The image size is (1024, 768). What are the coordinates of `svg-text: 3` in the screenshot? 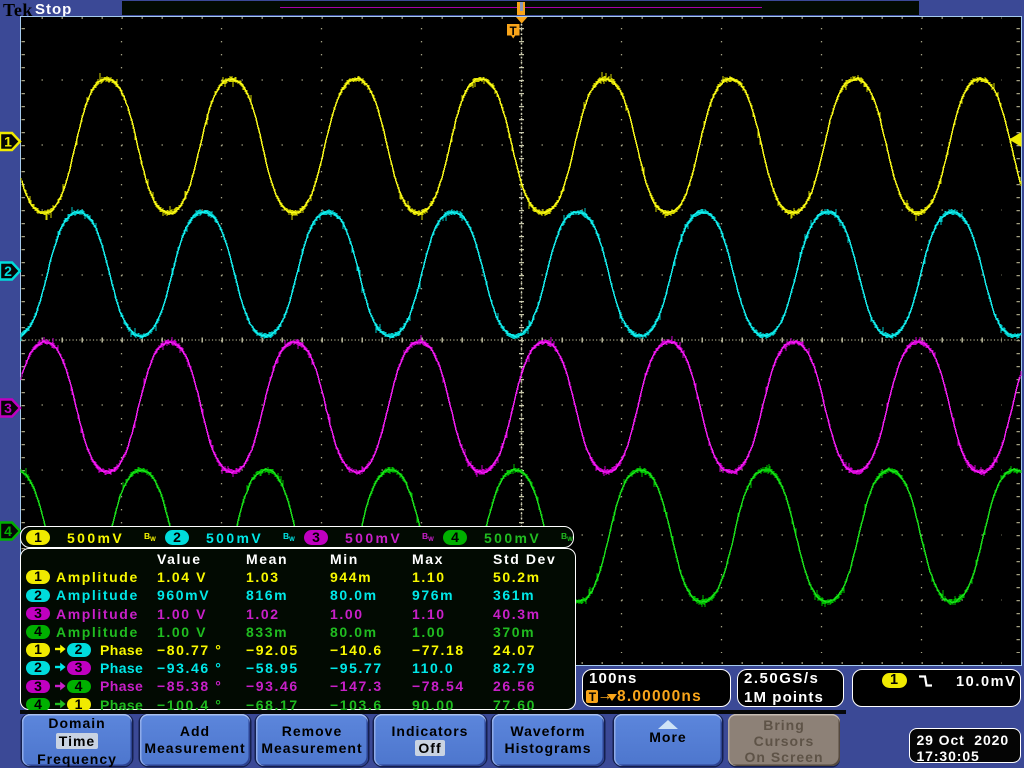 It's located at (8, 408).